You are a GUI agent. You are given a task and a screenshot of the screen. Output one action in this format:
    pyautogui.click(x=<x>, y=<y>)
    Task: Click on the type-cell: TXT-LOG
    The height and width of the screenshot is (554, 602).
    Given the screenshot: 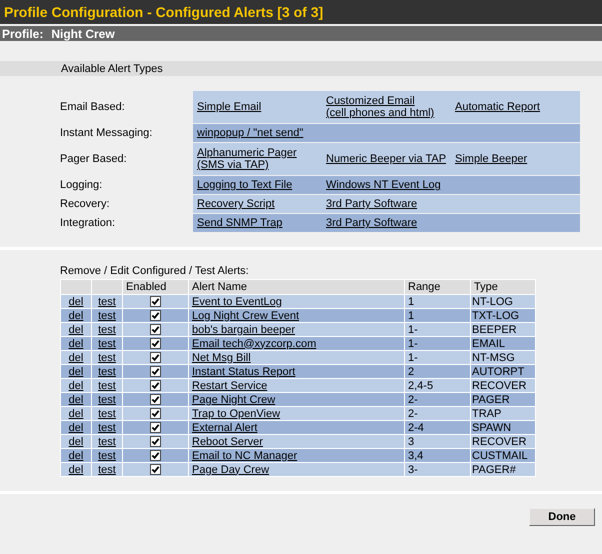 What is the action you would take?
    pyautogui.click(x=496, y=316)
    